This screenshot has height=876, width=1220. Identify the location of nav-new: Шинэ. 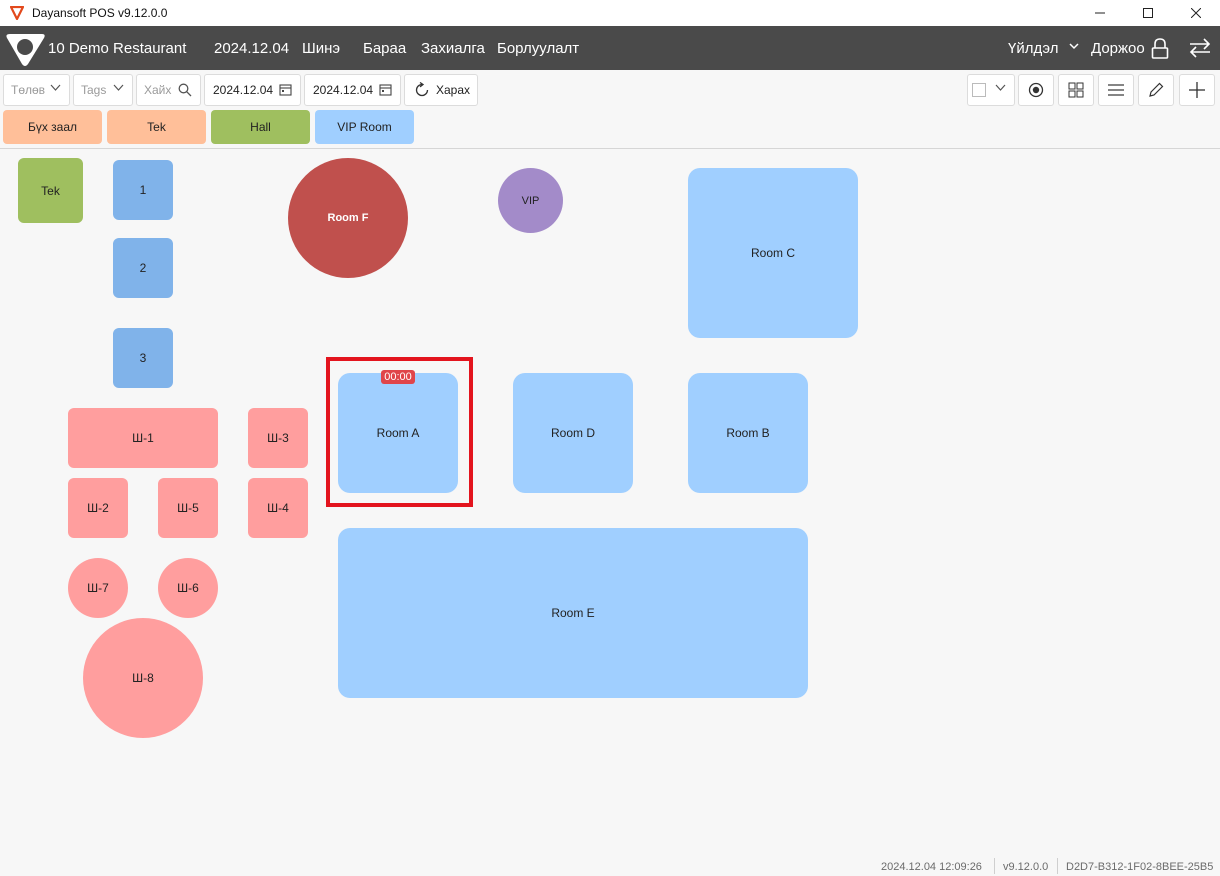
(321, 48).